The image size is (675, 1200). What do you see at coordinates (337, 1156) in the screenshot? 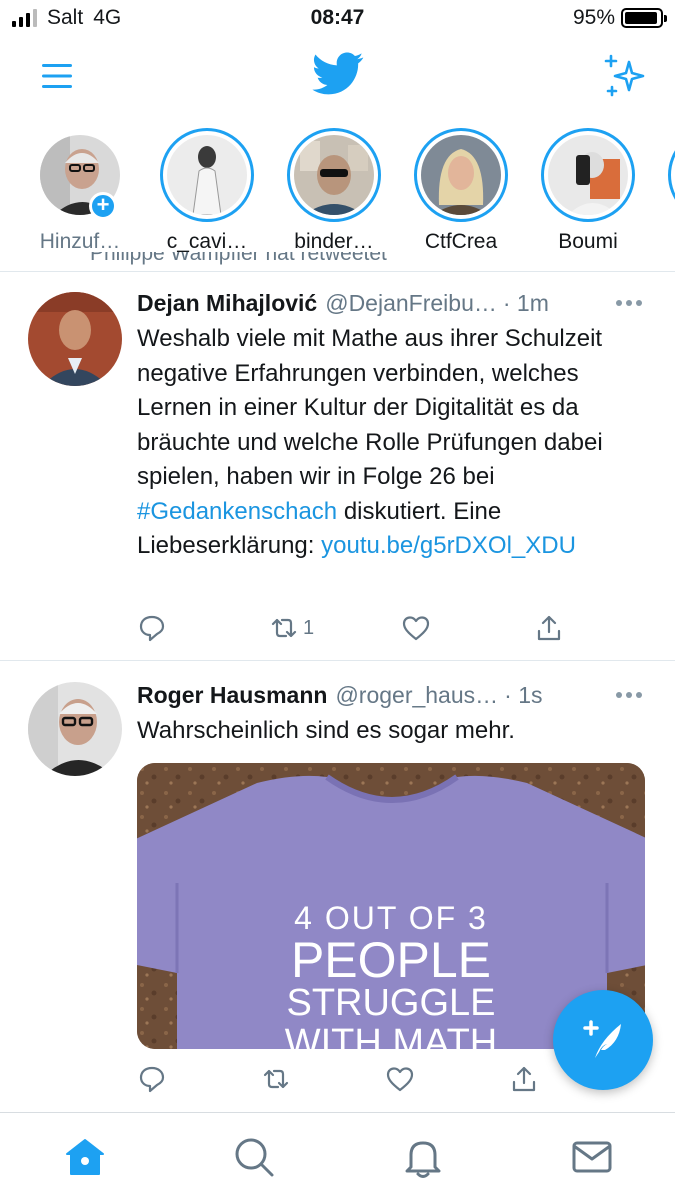
I see `bottom-tab-bar` at bounding box center [337, 1156].